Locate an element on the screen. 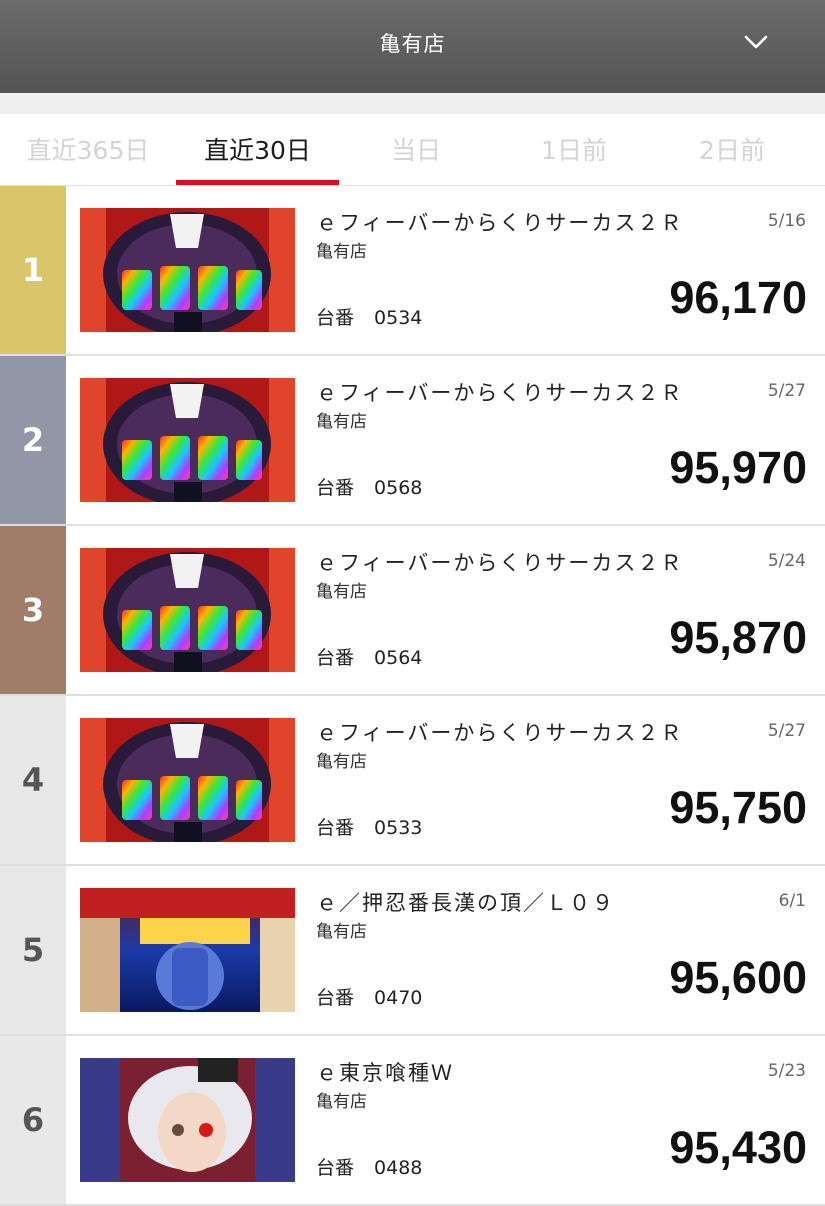 The width and height of the screenshot is (825, 1206). tab-1-day-ago: 1日前 is located at coordinates (574, 151).